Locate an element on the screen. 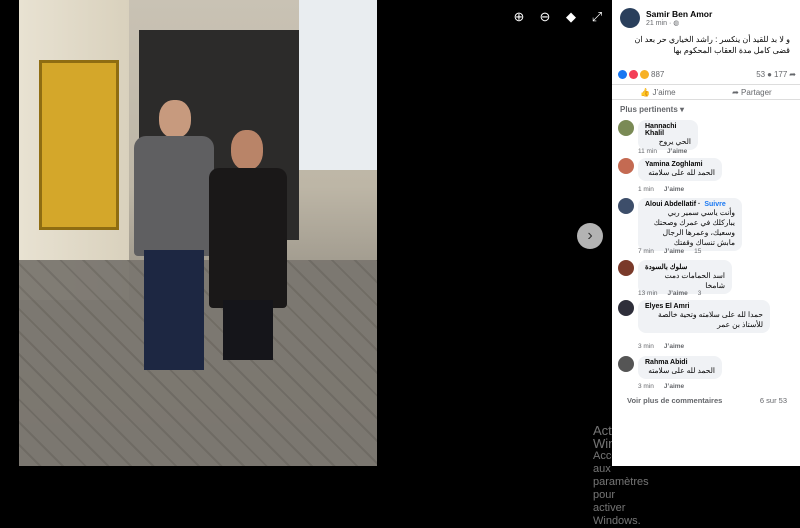 Image resolution: width=800 pixels, height=528 pixels. globe-icon: ◍ is located at coordinates (676, 23).